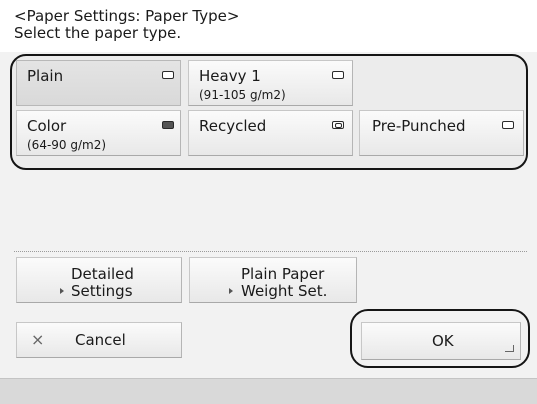  I want to click on detailed-settings-label-line1: Detailed, so click(102, 274).